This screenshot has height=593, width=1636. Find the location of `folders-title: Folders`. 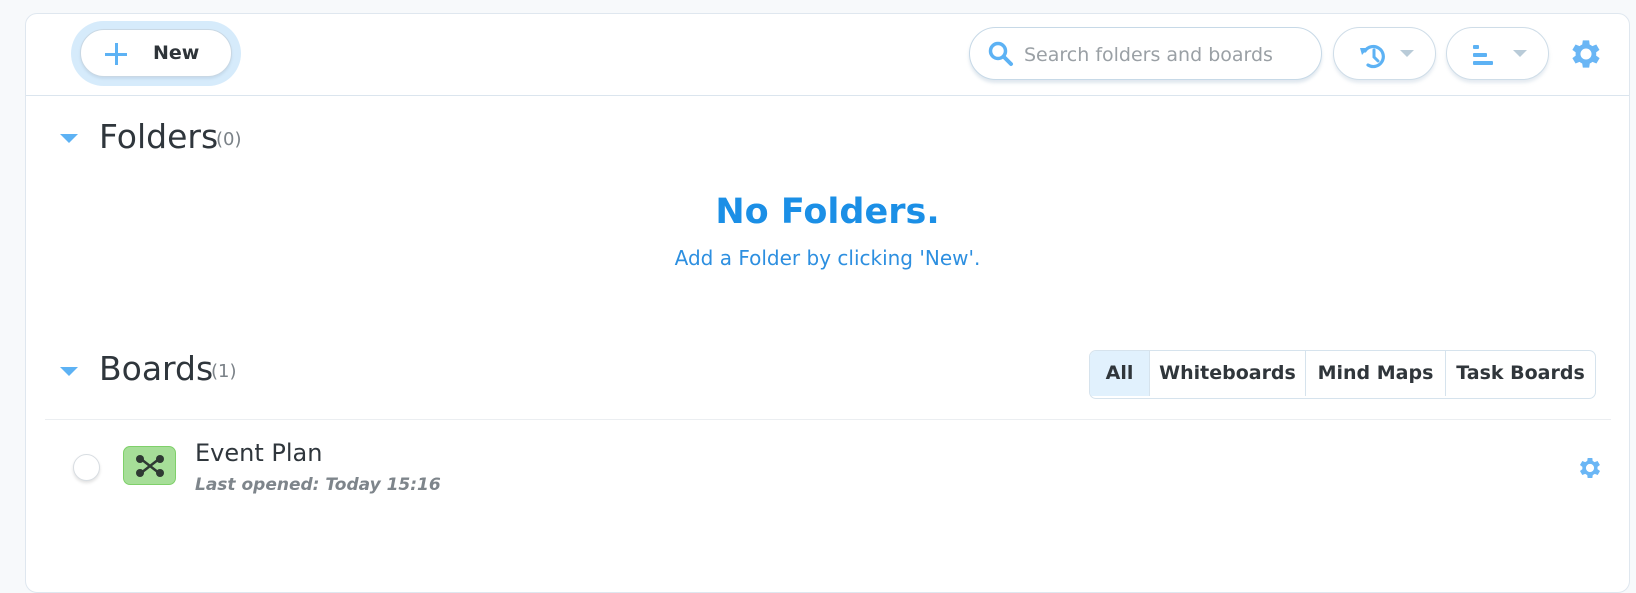

folders-title: Folders is located at coordinates (159, 136).